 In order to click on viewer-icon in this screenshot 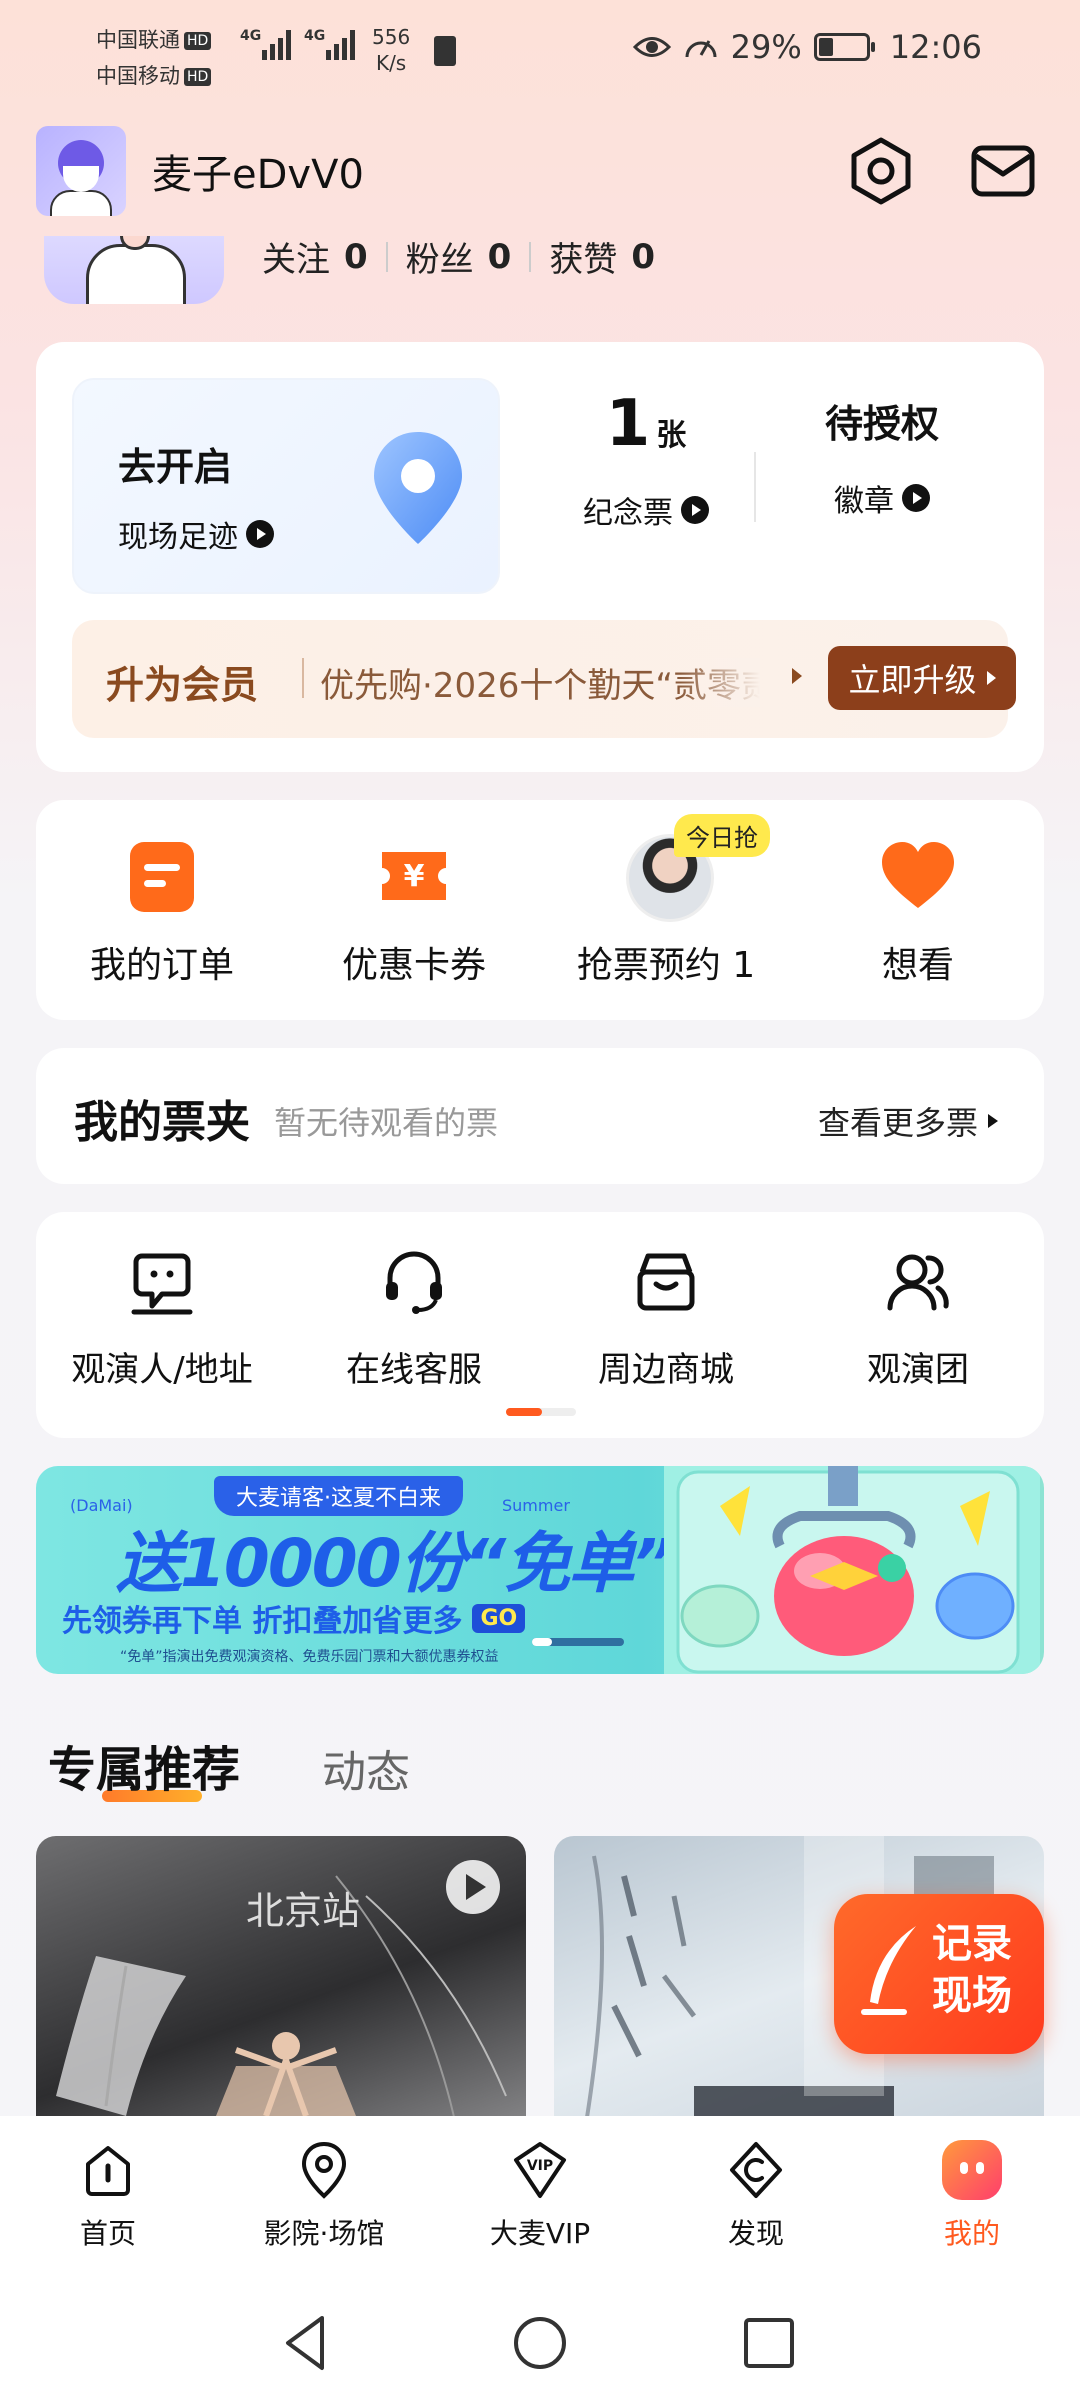, I will do `click(162, 1284)`.